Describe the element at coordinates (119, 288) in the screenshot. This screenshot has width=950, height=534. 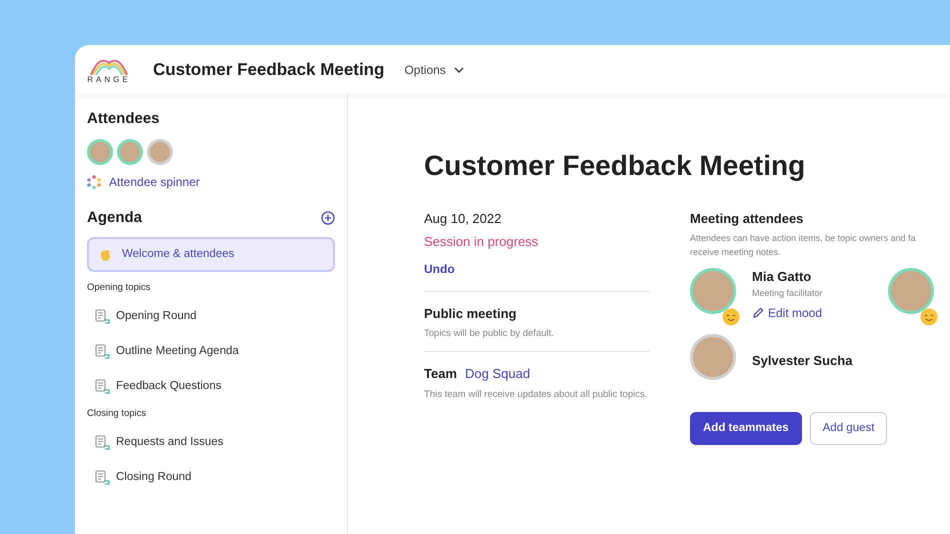
I see `section-label: Opening topics` at that location.